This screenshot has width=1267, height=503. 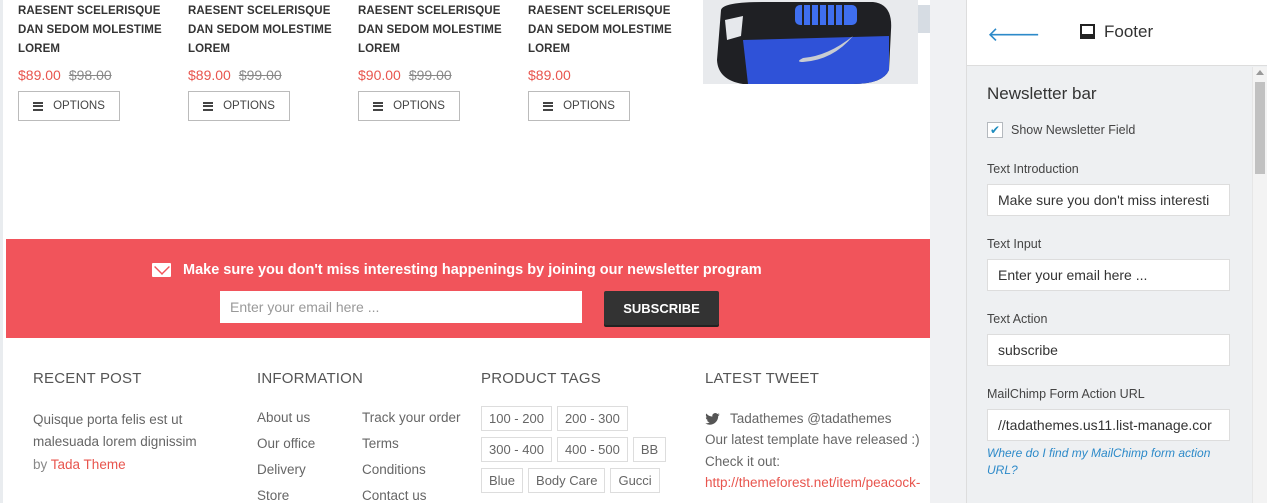 I want to click on recent-post-heading: RECENT POST, so click(x=87, y=378).